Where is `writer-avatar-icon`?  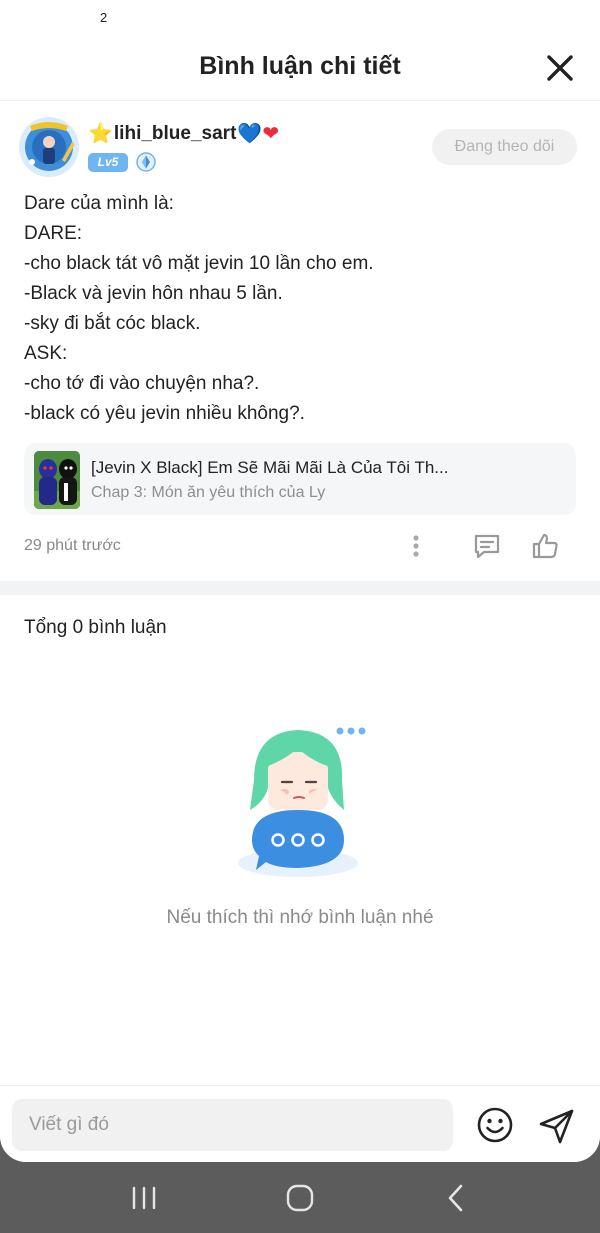 writer-avatar-icon is located at coordinates (49, 147).